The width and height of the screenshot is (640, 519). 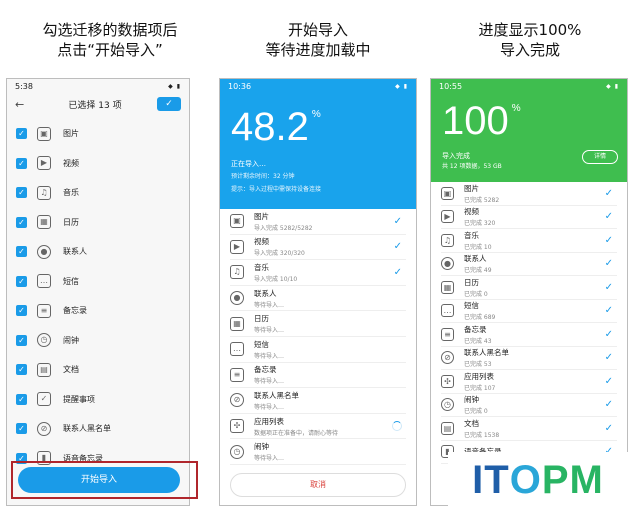 What do you see at coordinates (472, 166) in the screenshot?
I see `complete-summary: 共 12 项数据，53 GB` at bounding box center [472, 166].